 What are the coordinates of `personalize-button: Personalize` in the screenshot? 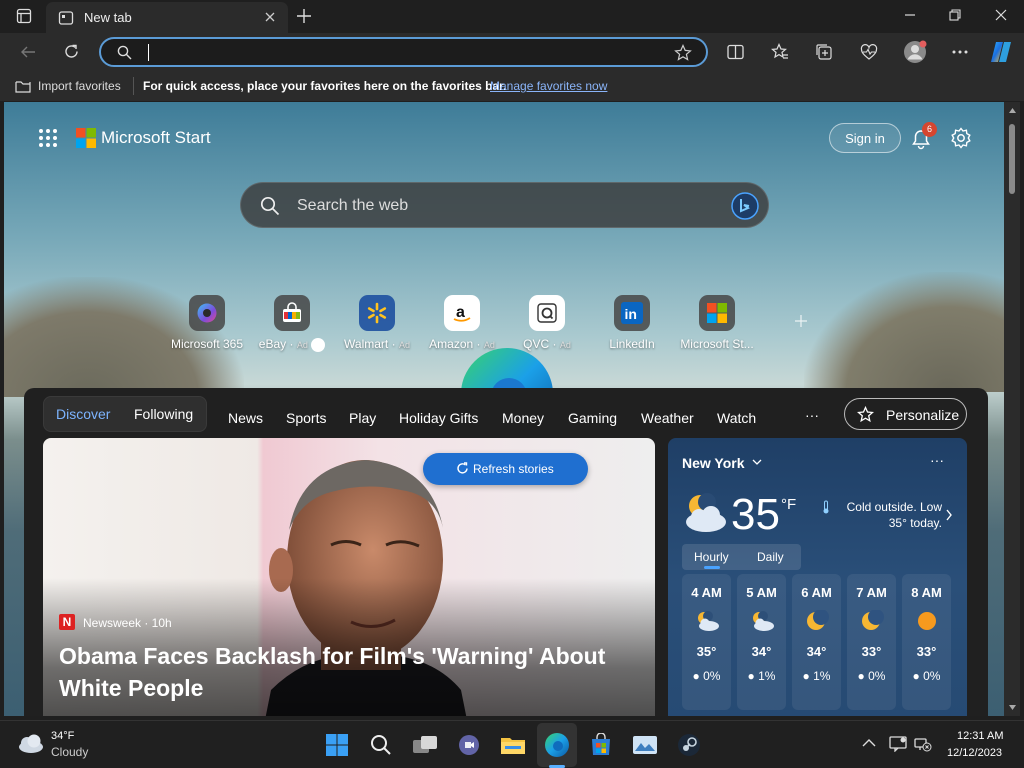 It's located at (905, 414).